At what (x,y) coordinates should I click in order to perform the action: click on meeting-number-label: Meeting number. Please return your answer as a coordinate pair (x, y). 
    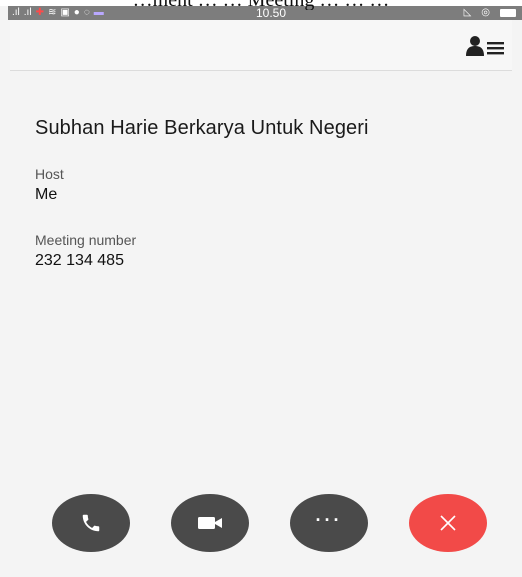
    Looking at the image, I should click on (86, 240).